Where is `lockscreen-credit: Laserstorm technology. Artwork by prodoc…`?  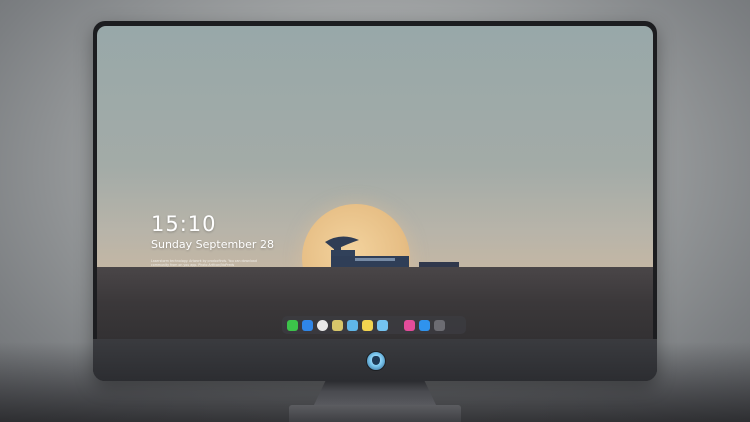 lockscreen-credit: Laserstorm technology. Artwork by prodoc… is located at coordinates (204, 263).